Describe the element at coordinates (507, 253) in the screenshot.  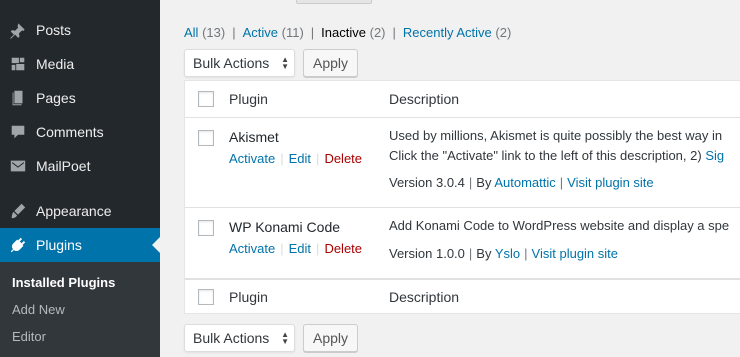
I see `author-link: Yslo` at that location.